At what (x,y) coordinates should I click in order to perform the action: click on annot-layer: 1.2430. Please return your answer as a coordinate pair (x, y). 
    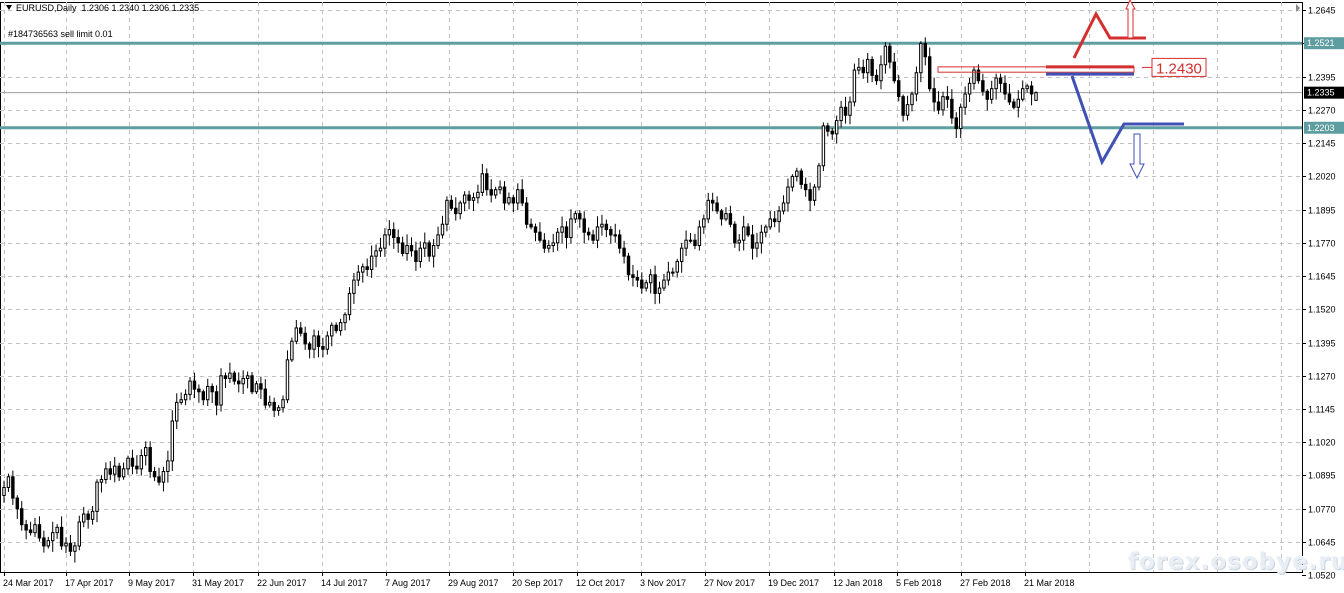
    Looking at the image, I should click on (1072, 90).